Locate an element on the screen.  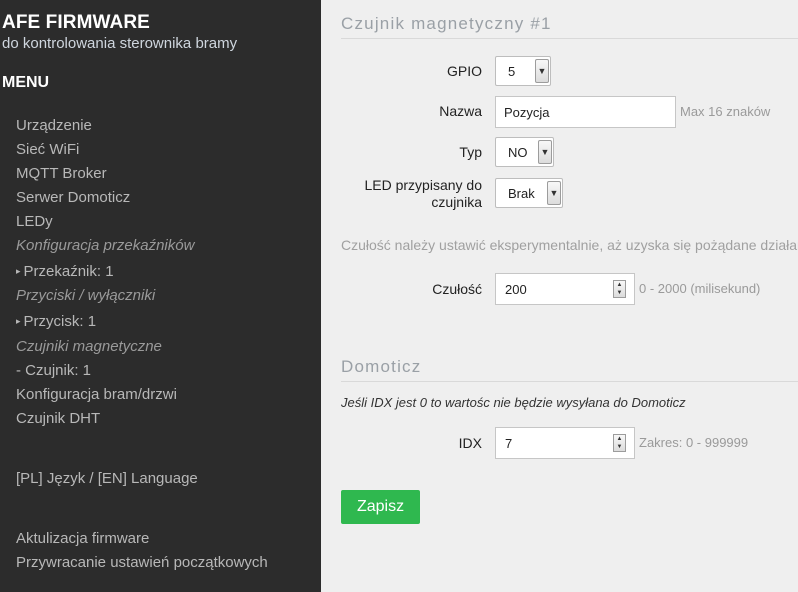
led-select: Brak ▼ is located at coordinates (529, 193).